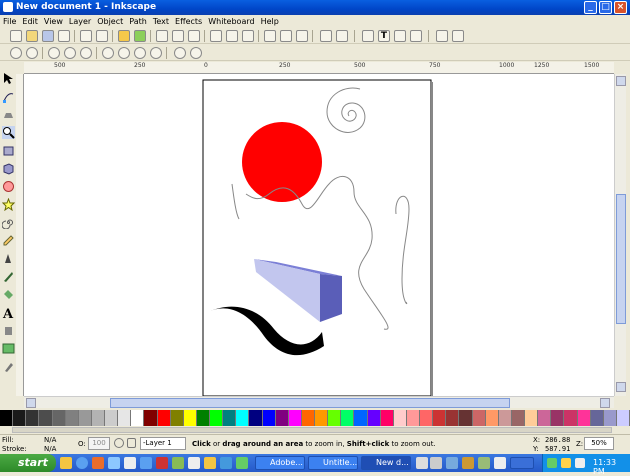 The height and width of the screenshot is (476, 630). What do you see at coordinates (8, 348) in the screenshot?
I see `gradient-tool-icon` at bounding box center [8, 348].